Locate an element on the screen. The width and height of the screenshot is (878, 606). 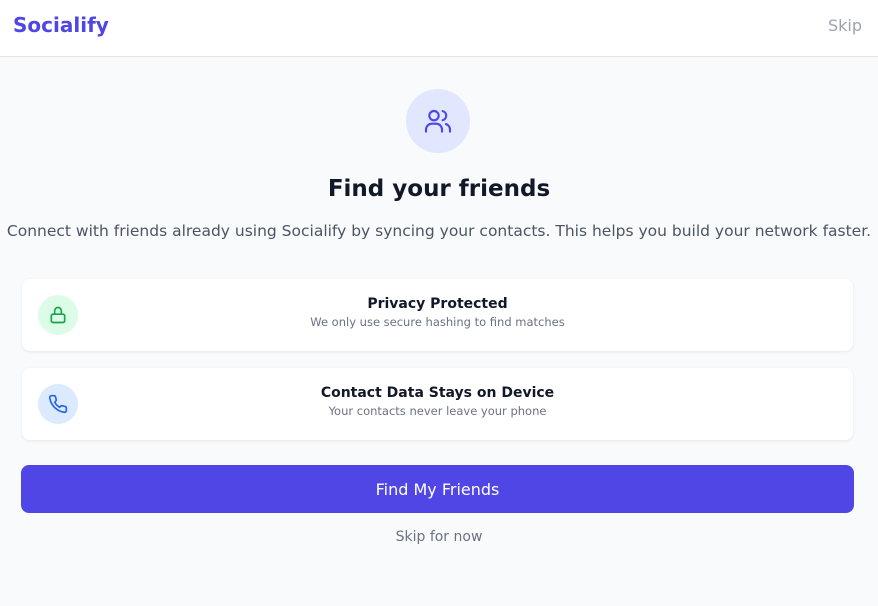
feature-description: Your contacts never leave your phone is located at coordinates (437, 411).